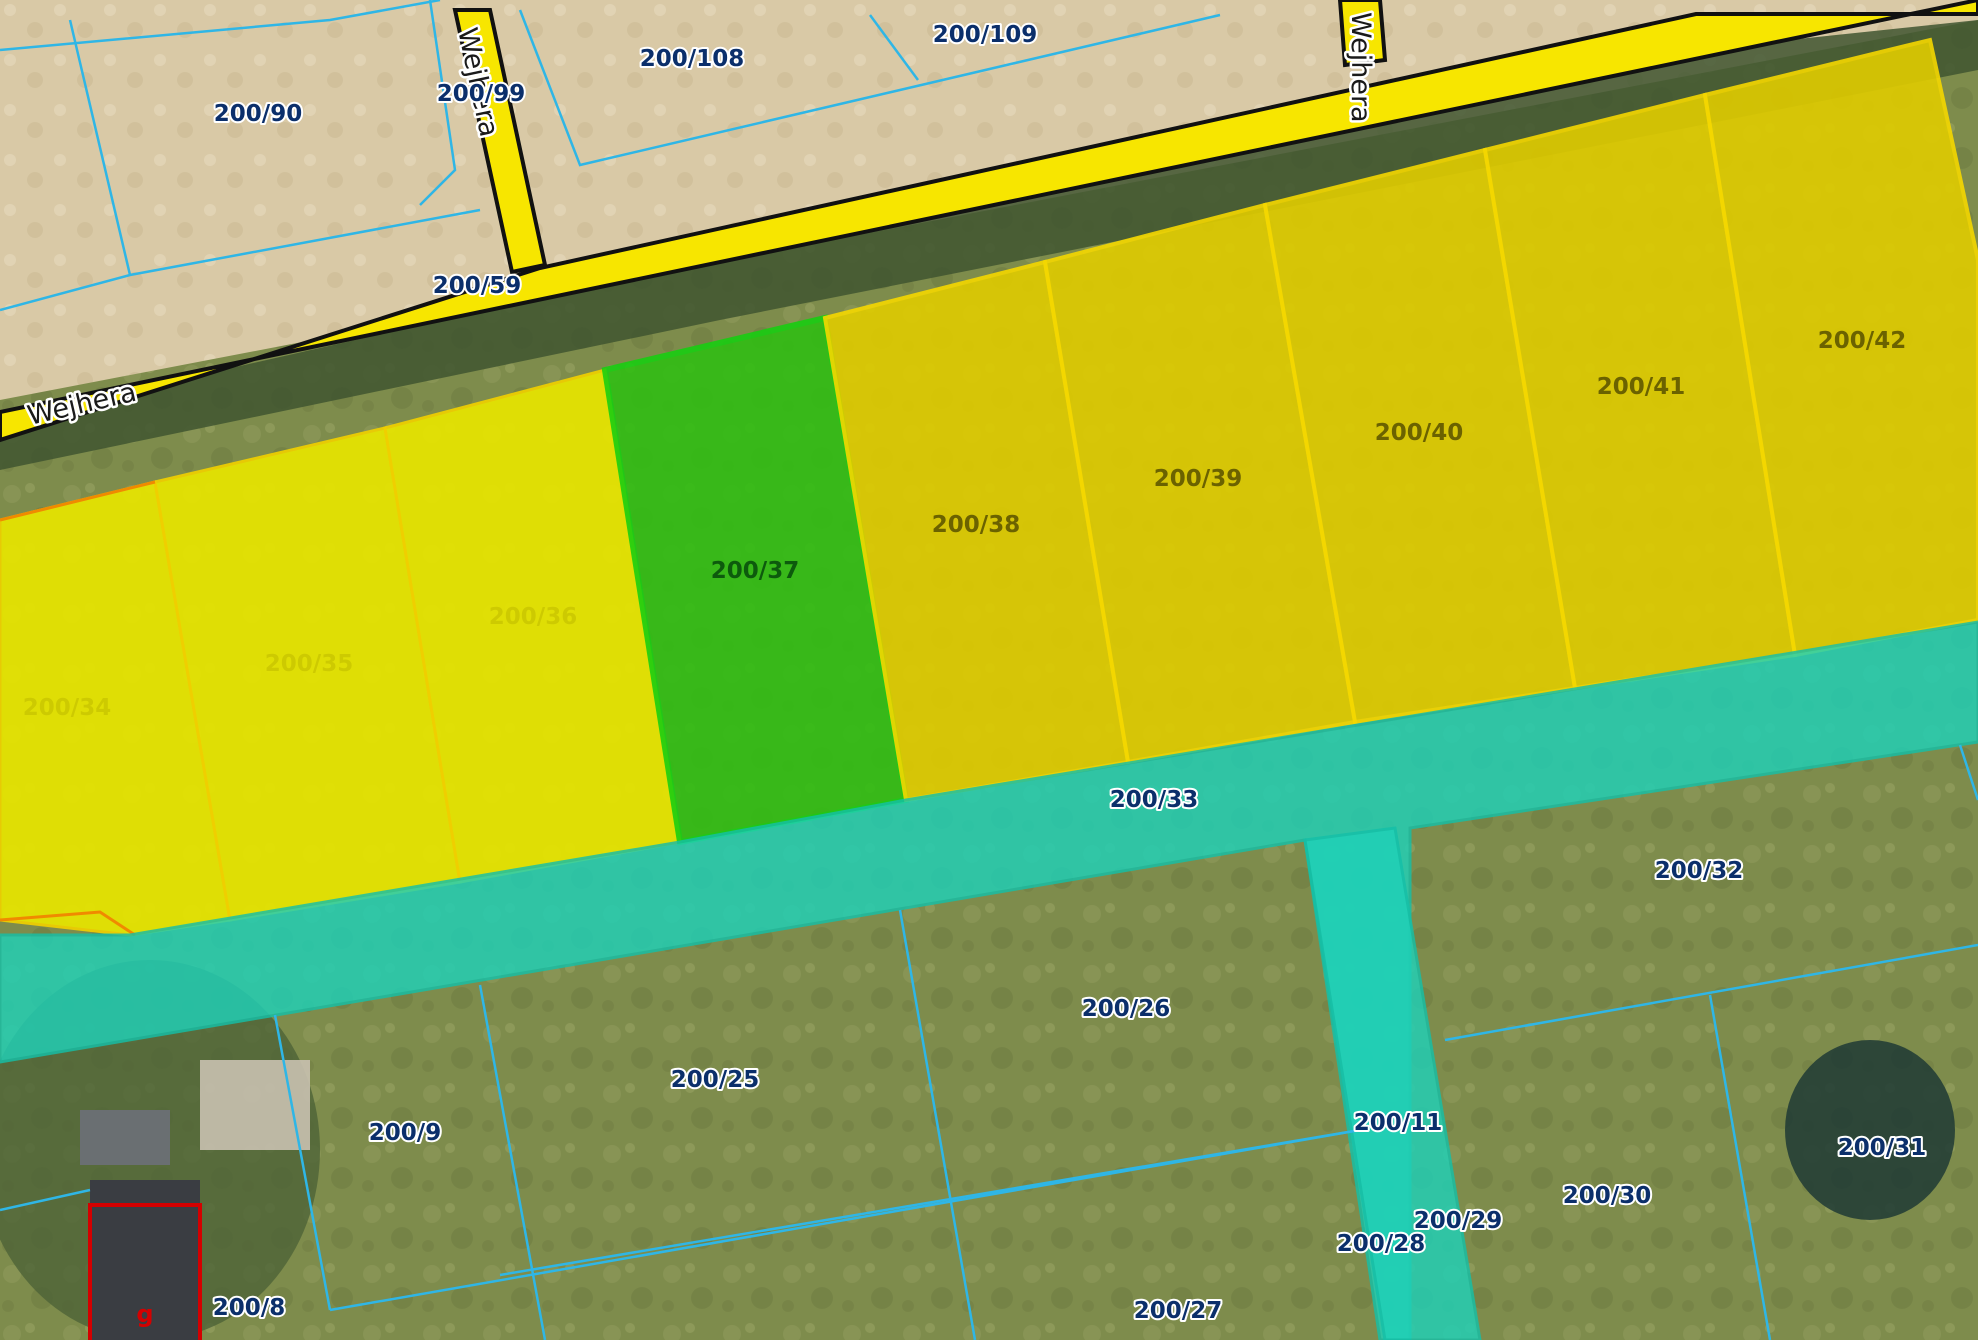 The height and width of the screenshot is (1340, 1978). I want to click on parcel-label: 200/109, so click(985, 35).